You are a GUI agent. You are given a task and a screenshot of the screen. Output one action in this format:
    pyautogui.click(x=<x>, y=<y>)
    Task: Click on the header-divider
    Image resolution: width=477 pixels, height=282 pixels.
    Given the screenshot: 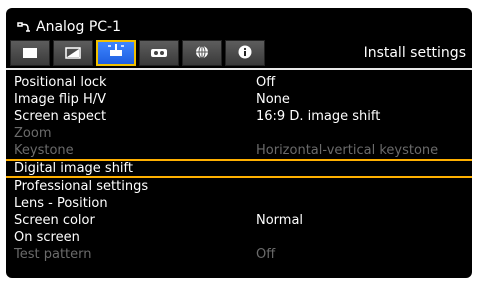 What is the action you would take?
    pyautogui.click(x=239, y=69)
    